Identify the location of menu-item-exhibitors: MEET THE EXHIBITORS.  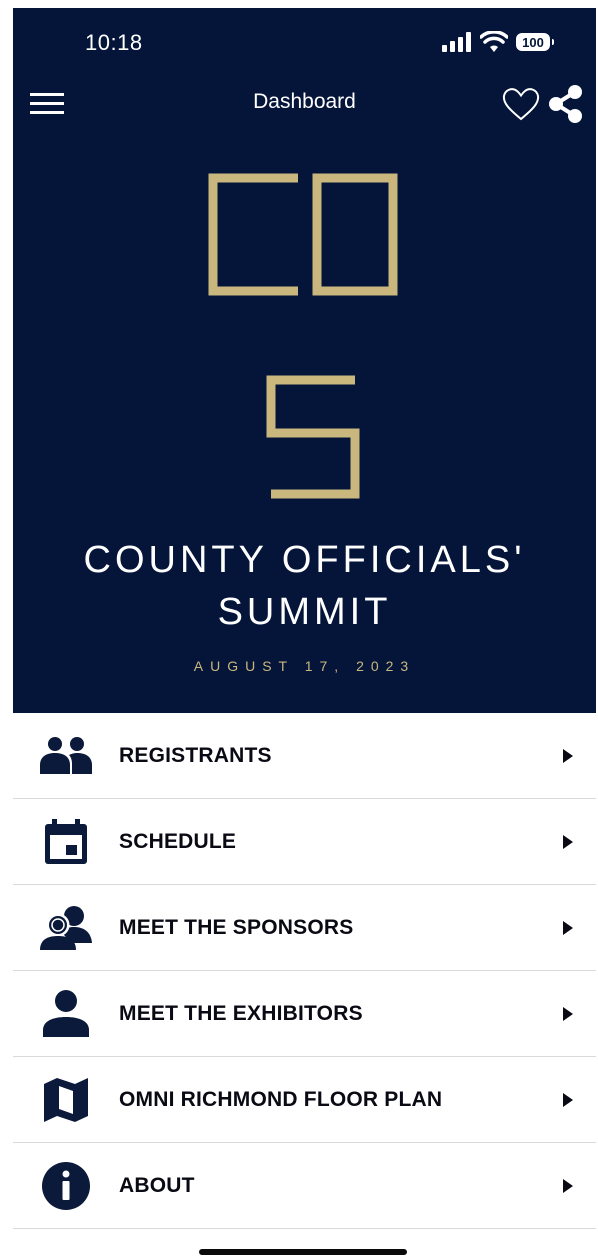
(304, 1014).